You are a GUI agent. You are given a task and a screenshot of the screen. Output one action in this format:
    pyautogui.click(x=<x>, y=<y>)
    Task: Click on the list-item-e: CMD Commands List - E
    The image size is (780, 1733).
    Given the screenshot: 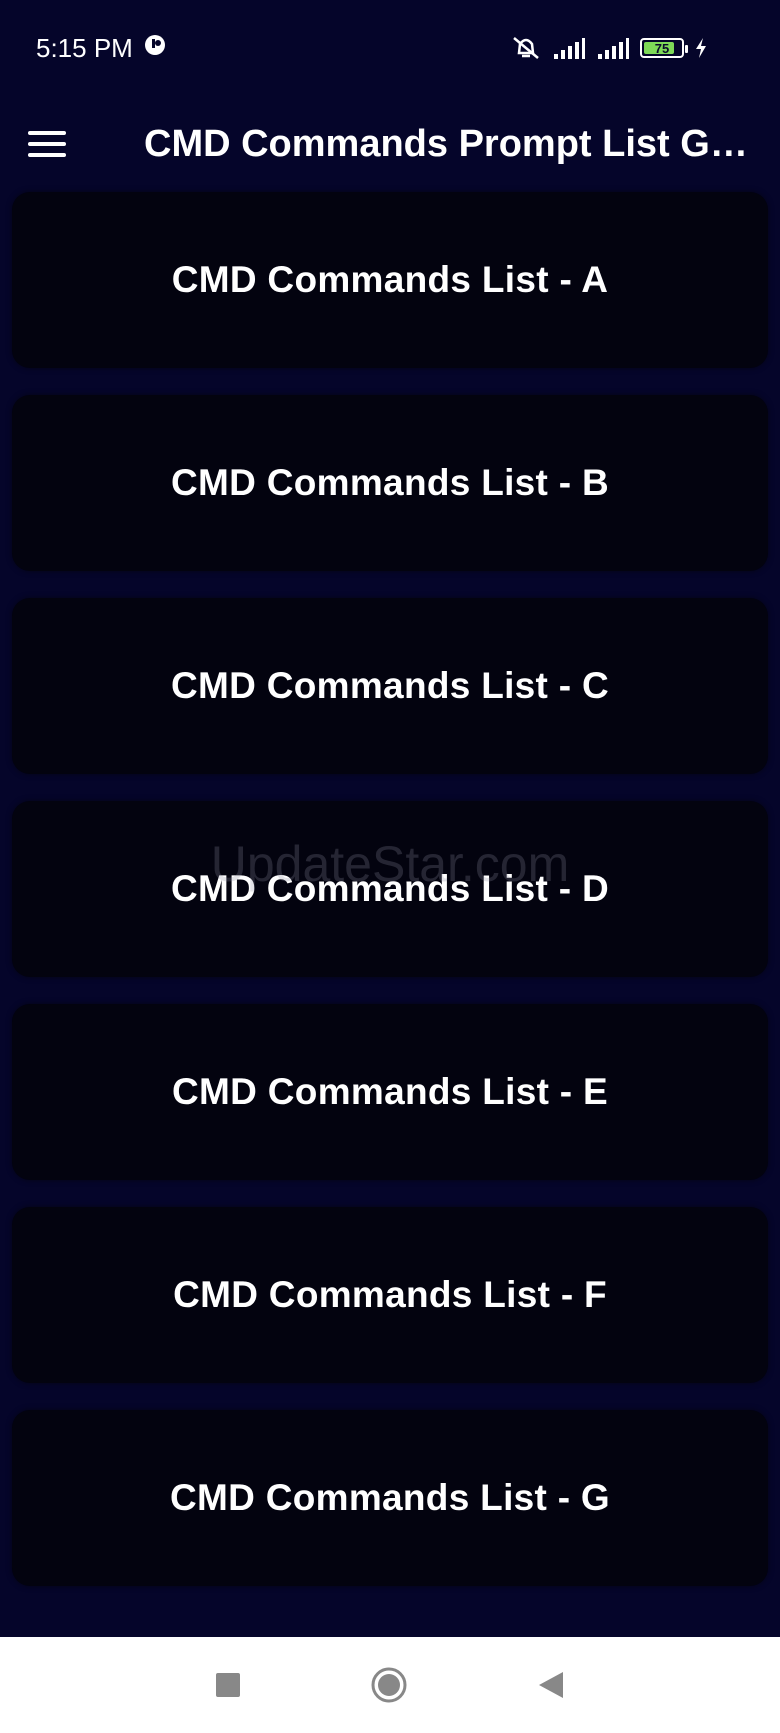 What is the action you would take?
    pyautogui.click(x=390, y=1092)
    